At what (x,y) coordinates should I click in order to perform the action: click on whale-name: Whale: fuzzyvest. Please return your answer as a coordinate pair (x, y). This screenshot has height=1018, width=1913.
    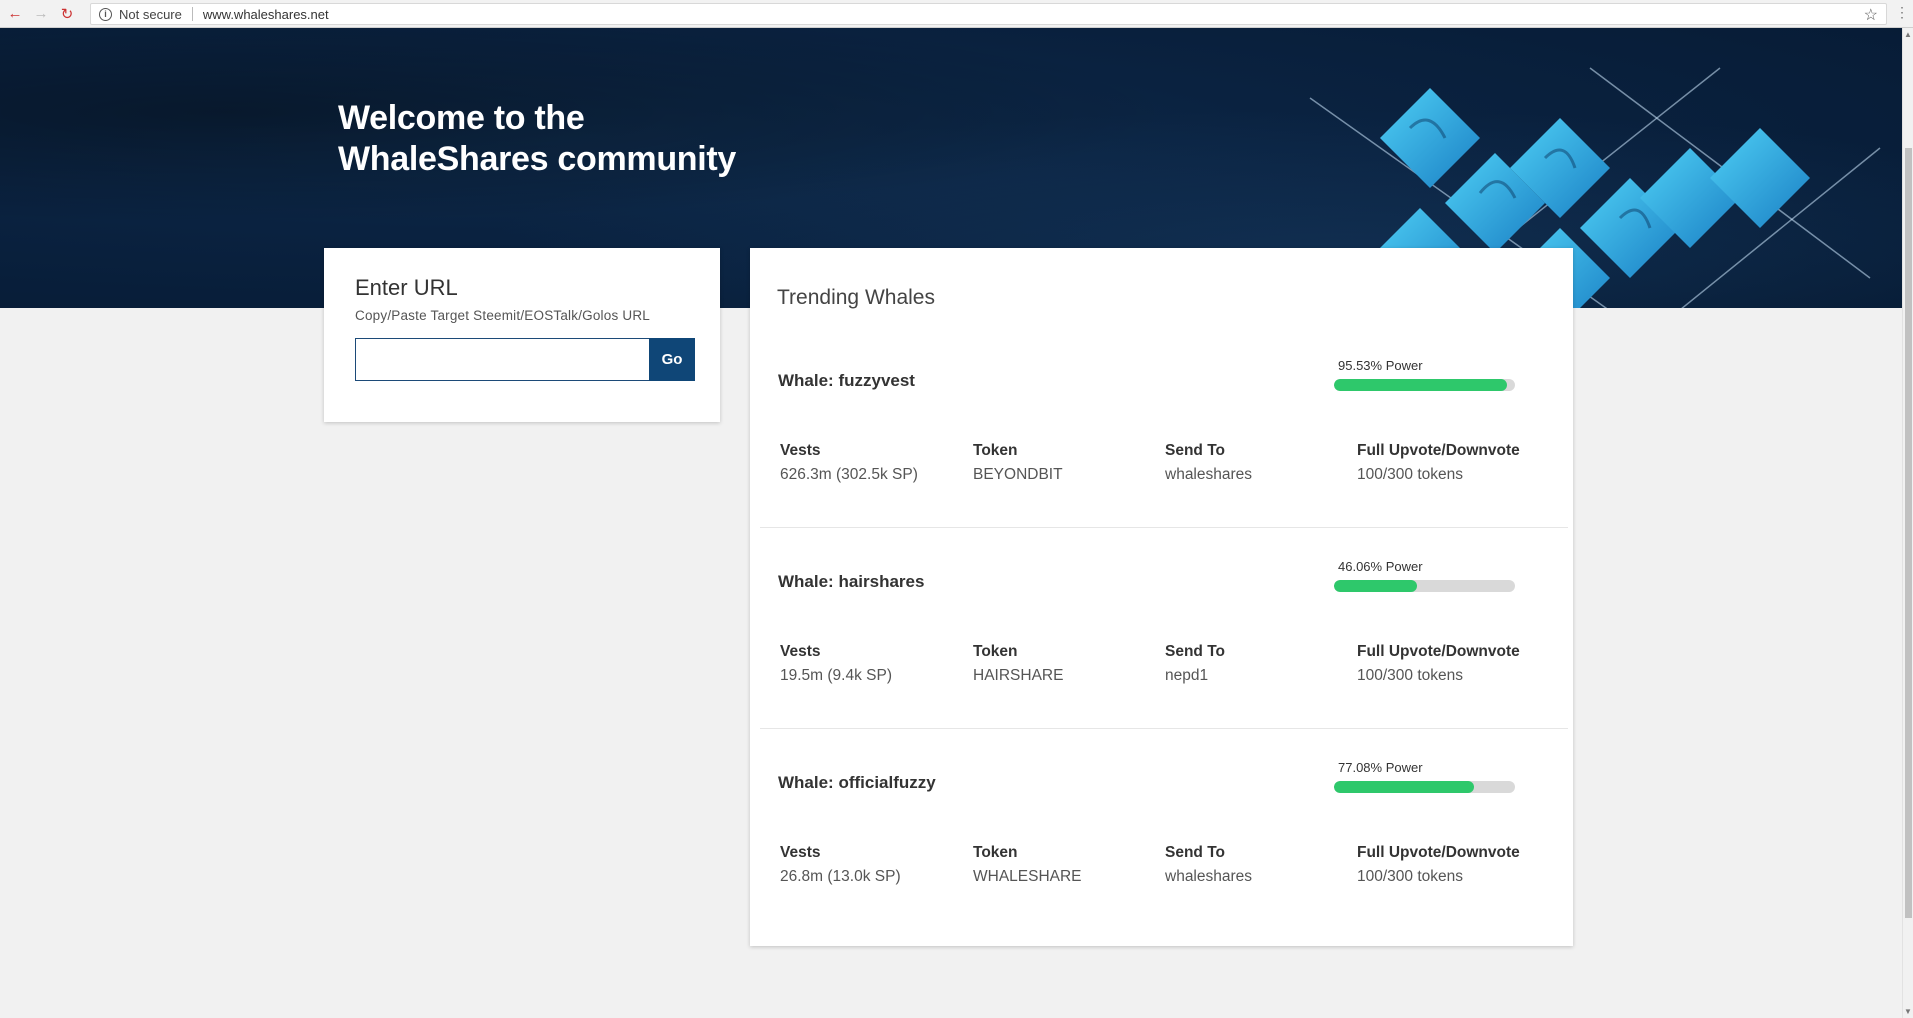
    Looking at the image, I should click on (846, 380).